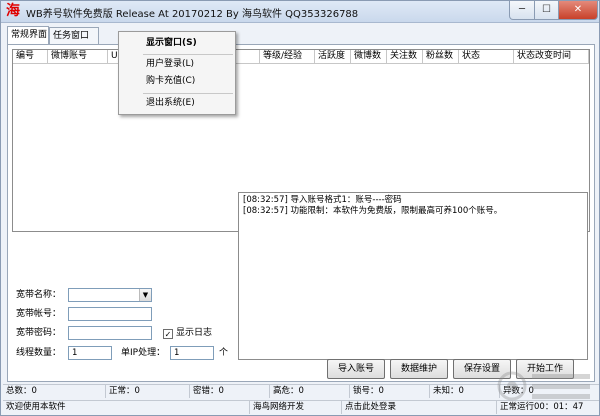  I want to click on maximize-button: ☐, so click(546, 10).